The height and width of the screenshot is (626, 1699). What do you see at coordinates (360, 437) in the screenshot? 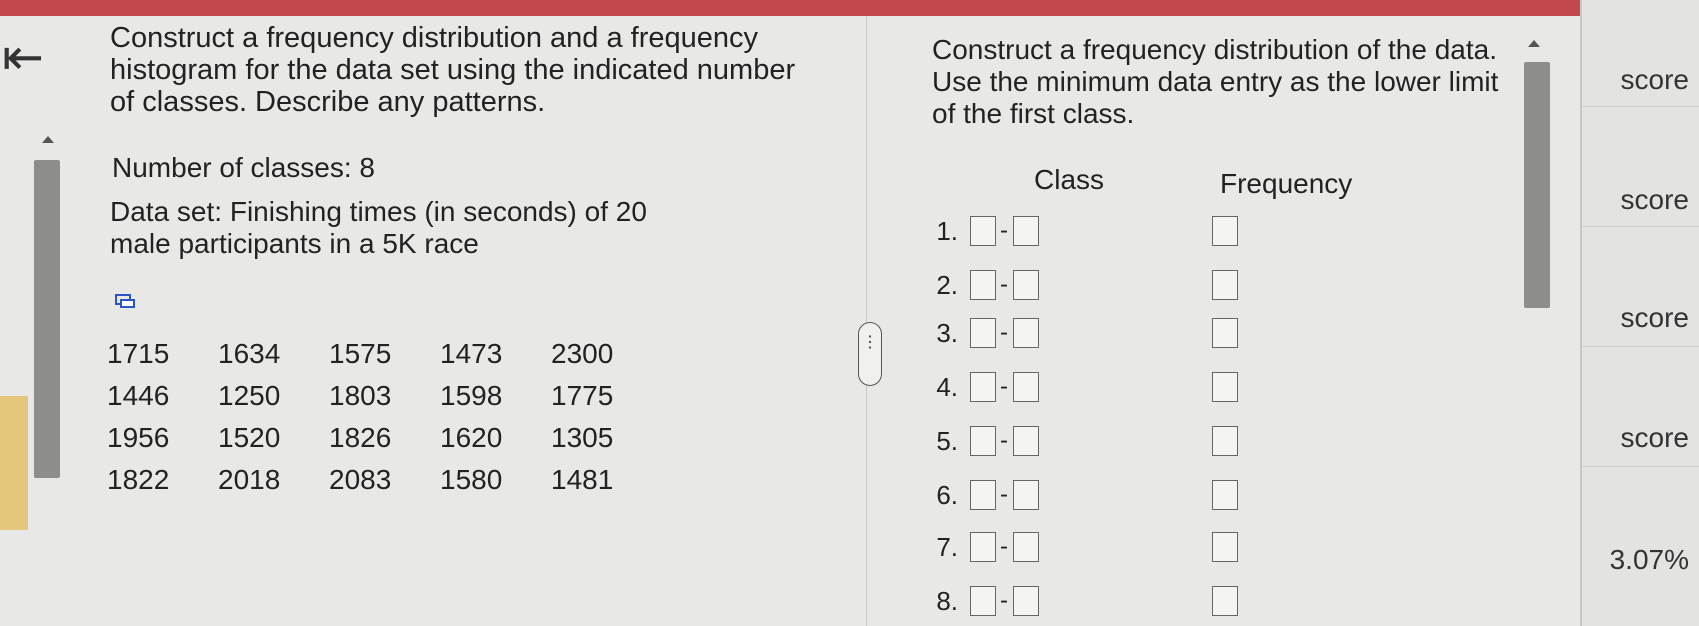
I see `table-cell: 1826` at bounding box center [360, 437].